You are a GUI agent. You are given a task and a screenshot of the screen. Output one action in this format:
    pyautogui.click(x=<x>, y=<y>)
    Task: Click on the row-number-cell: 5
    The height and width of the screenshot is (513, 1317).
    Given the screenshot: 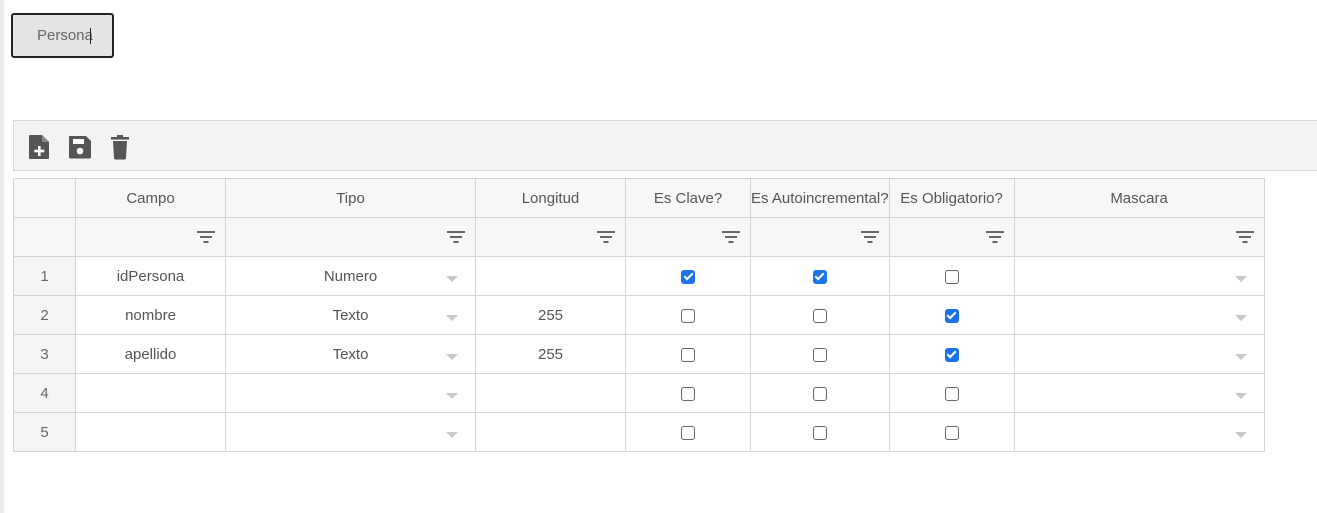 What is the action you would take?
    pyautogui.click(x=44, y=432)
    